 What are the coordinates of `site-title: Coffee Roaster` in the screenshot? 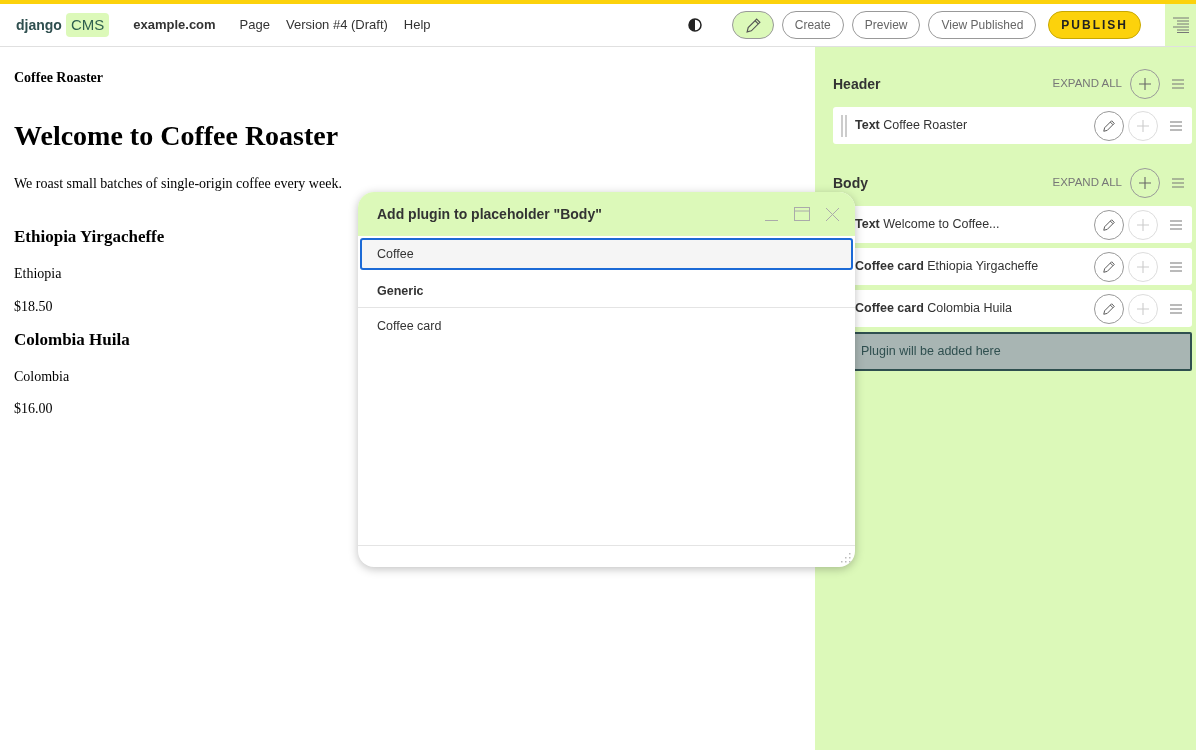 It's located at (58, 78).